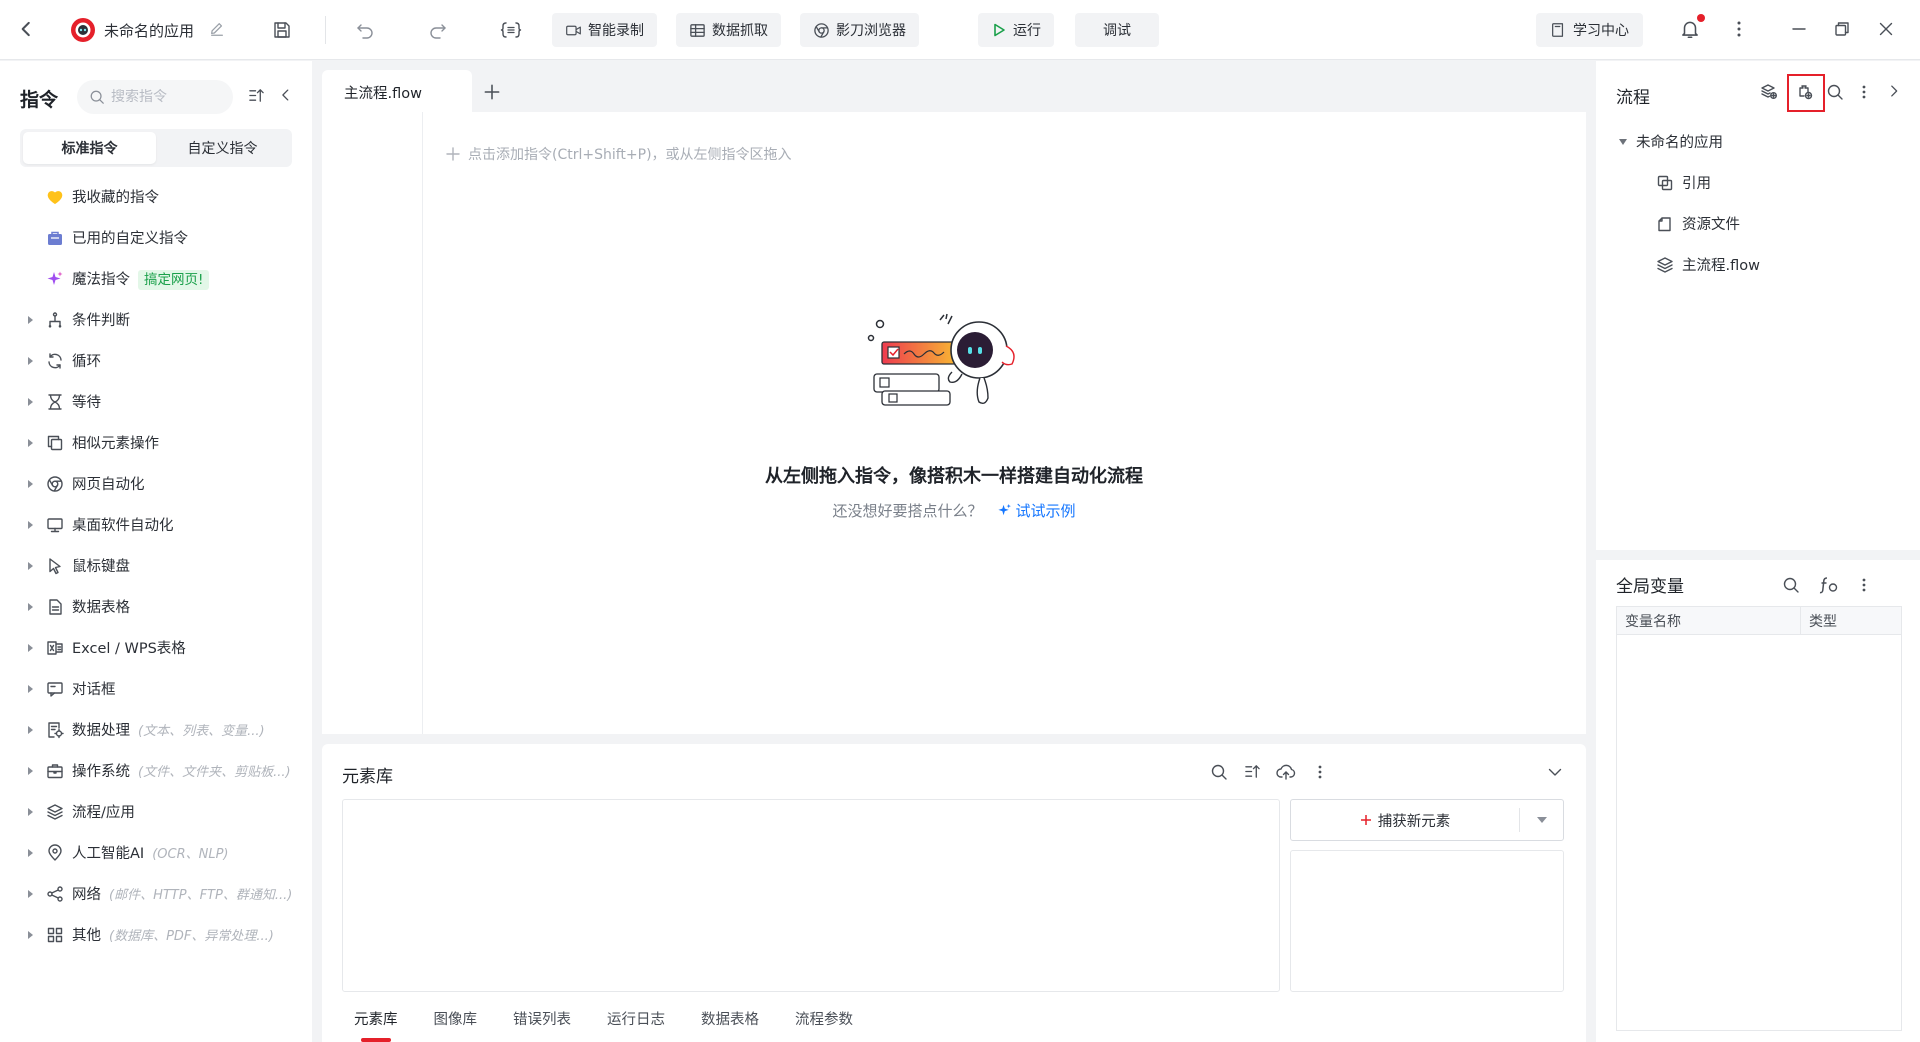 This screenshot has width=1920, height=1042. Describe the element at coordinates (456, 1025) in the screenshot. I see `tab-image-library: 图像库` at that location.